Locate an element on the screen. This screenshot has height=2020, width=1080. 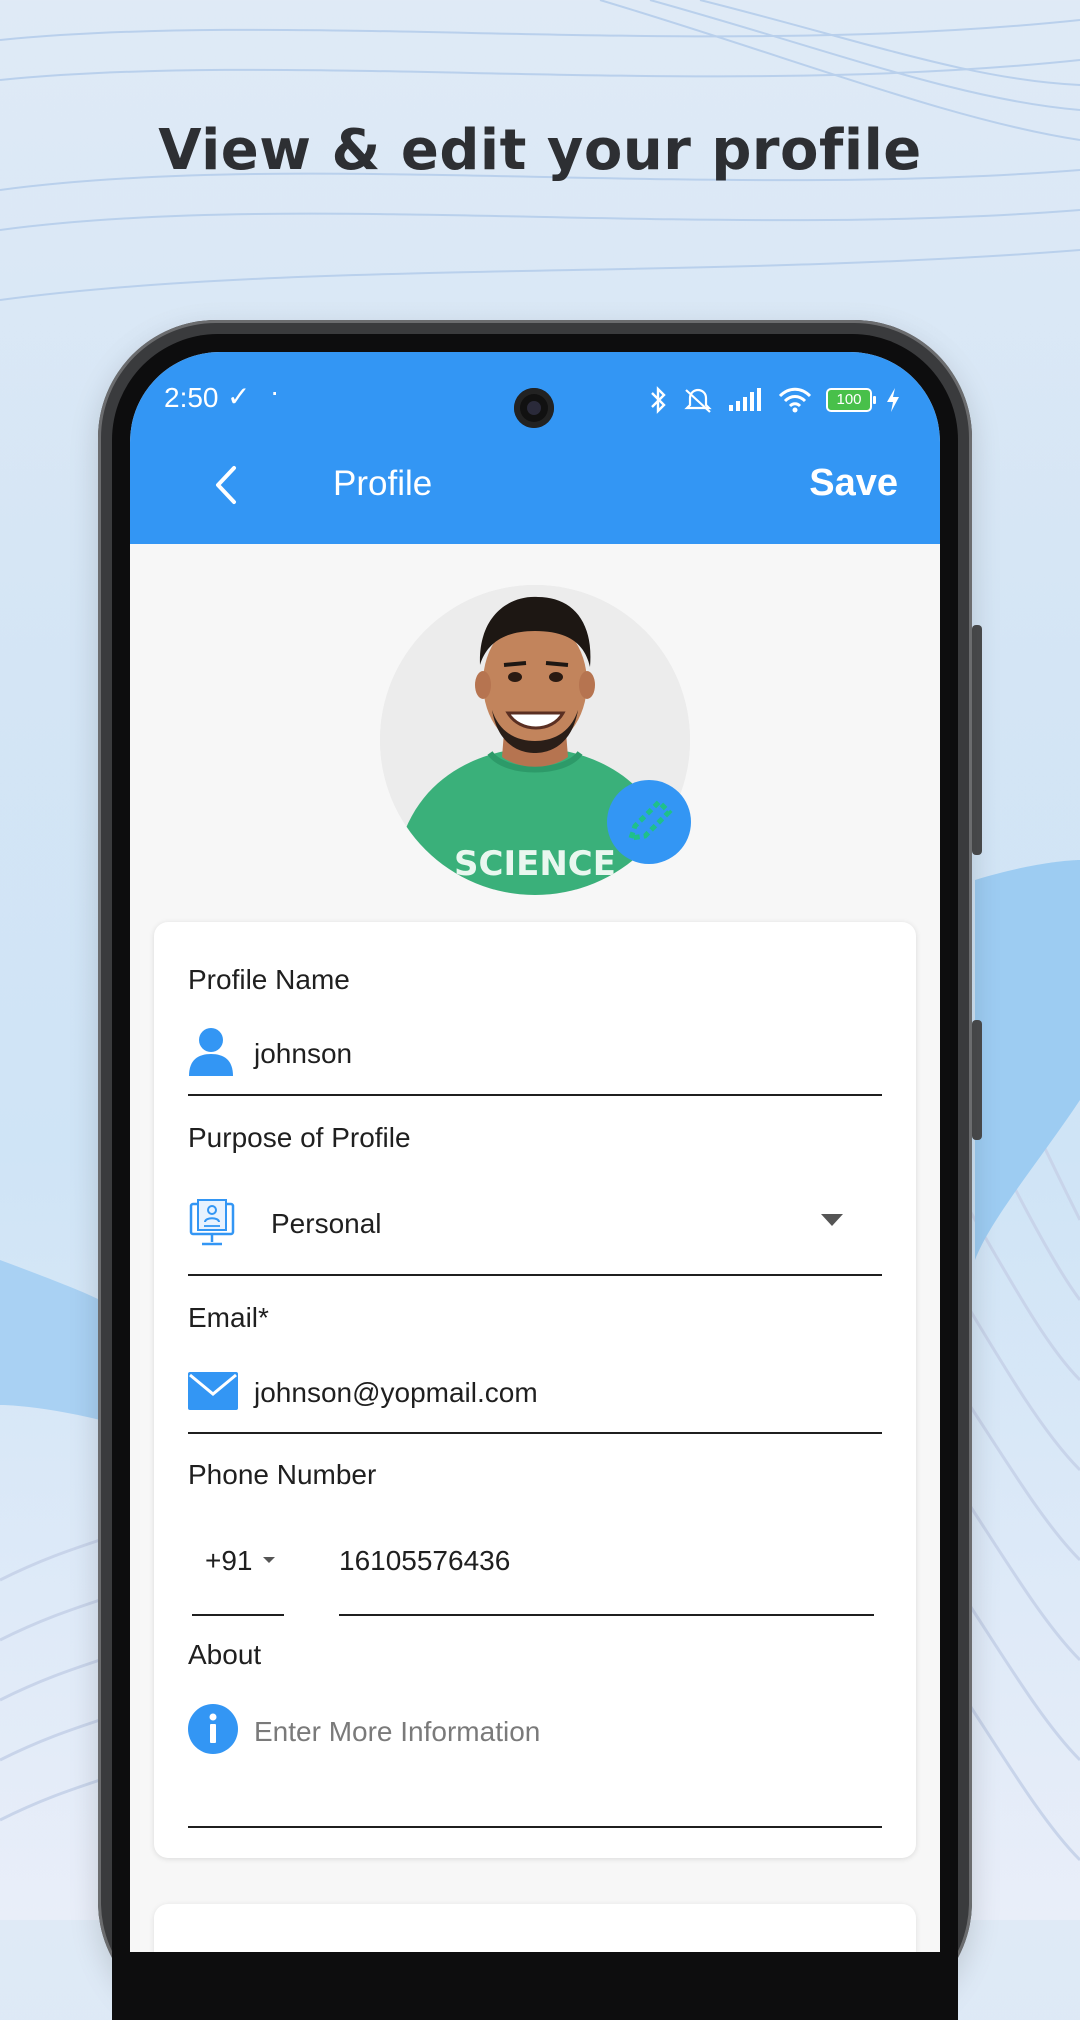
front-camera is located at coordinates (534, 408).